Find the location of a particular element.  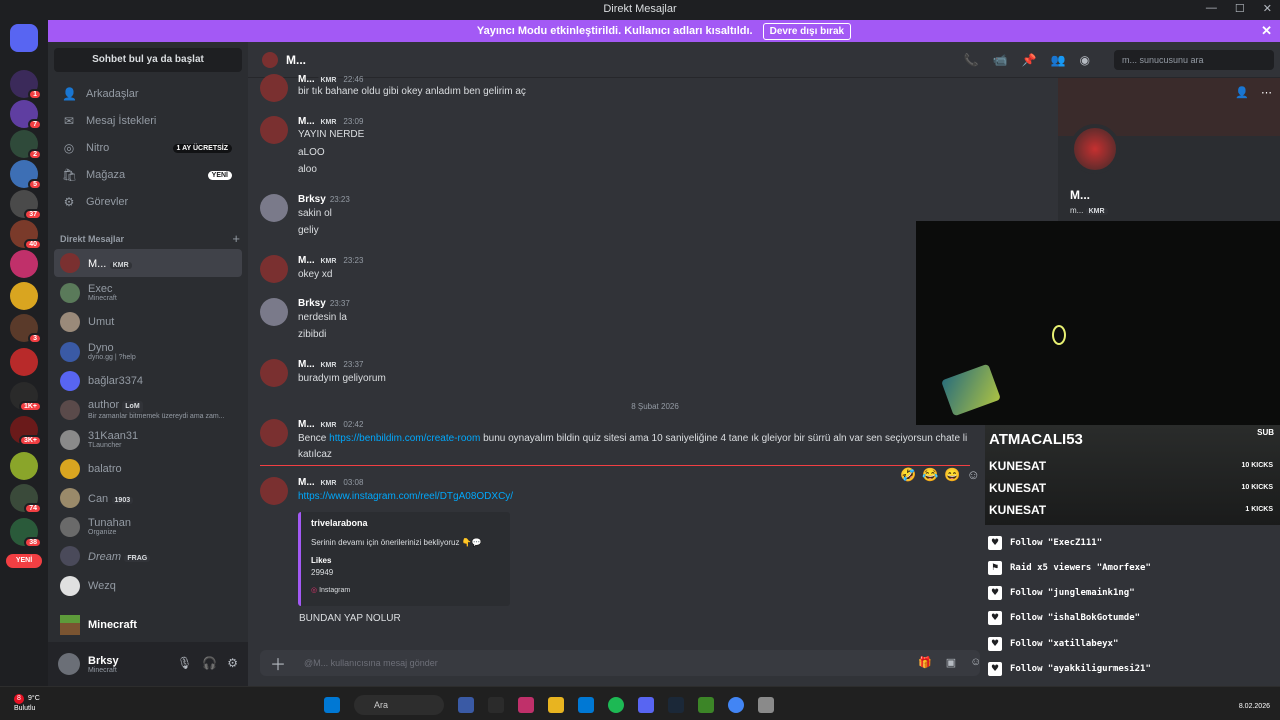

nitro-icon: ◎ is located at coordinates (69, 148).